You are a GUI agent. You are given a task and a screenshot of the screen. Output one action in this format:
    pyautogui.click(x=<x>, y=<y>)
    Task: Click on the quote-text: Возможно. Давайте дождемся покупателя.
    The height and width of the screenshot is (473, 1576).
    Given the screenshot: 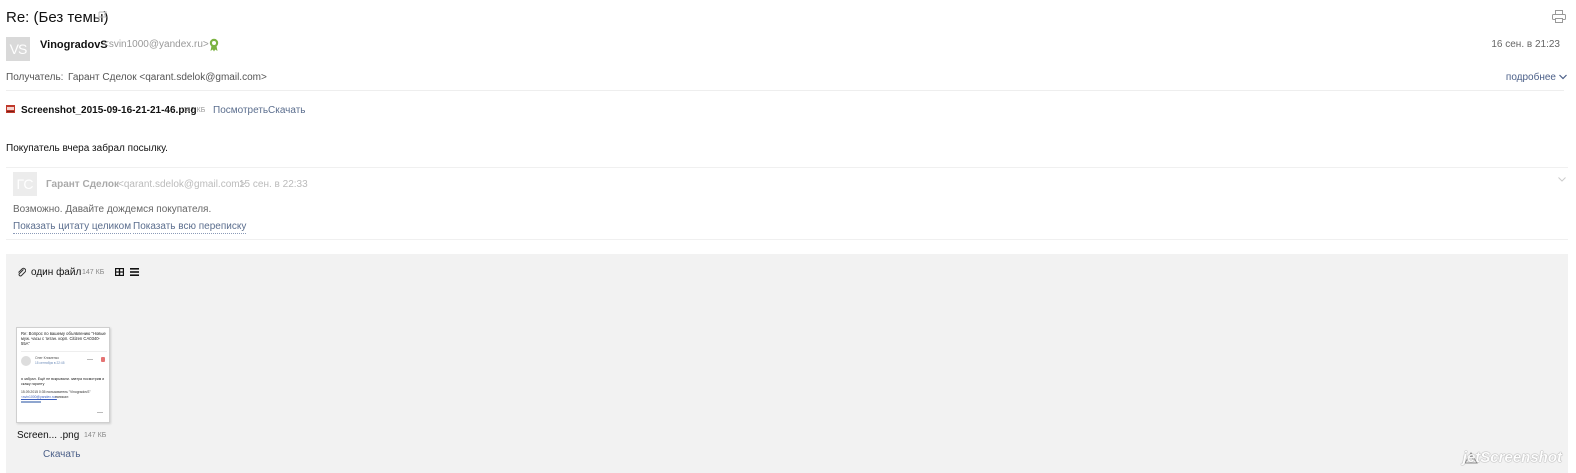 What is the action you would take?
    pyautogui.click(x=112, y=209)
    